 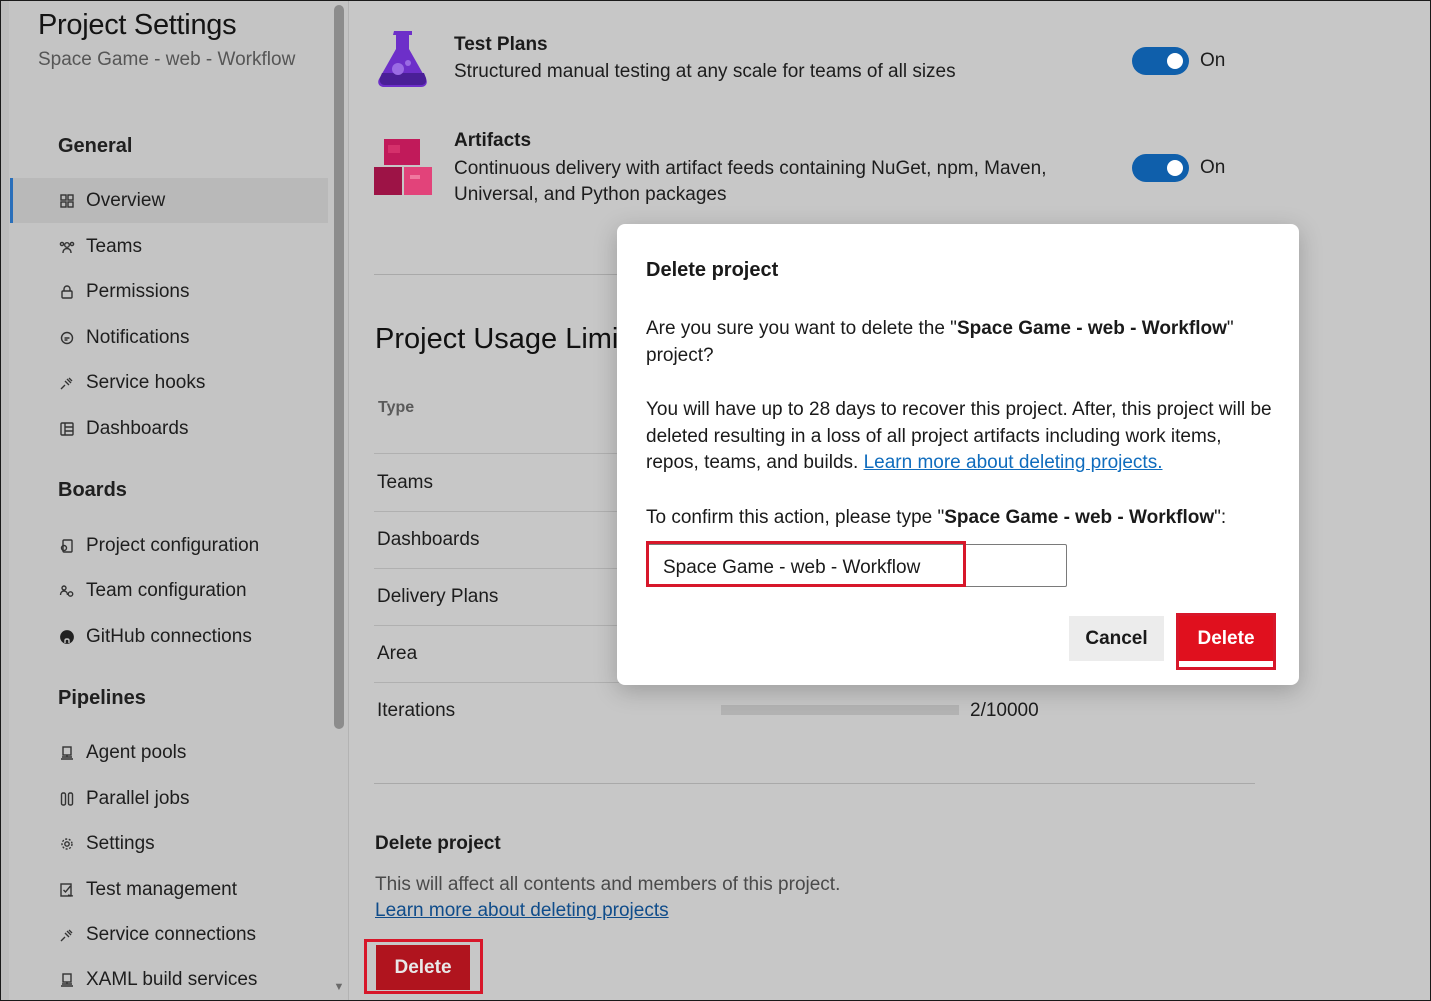 I want to click on sidebar-item-label: Teams, so click(x=114, y=246).